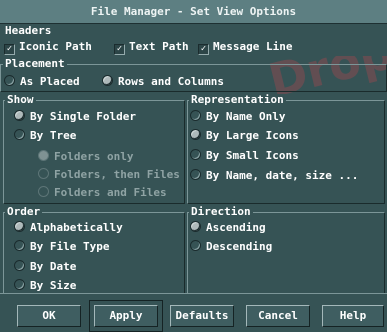  Describe the element at coordinates (159, 46) in the screenshot. I see `text-path-label: Text Path` at that location.